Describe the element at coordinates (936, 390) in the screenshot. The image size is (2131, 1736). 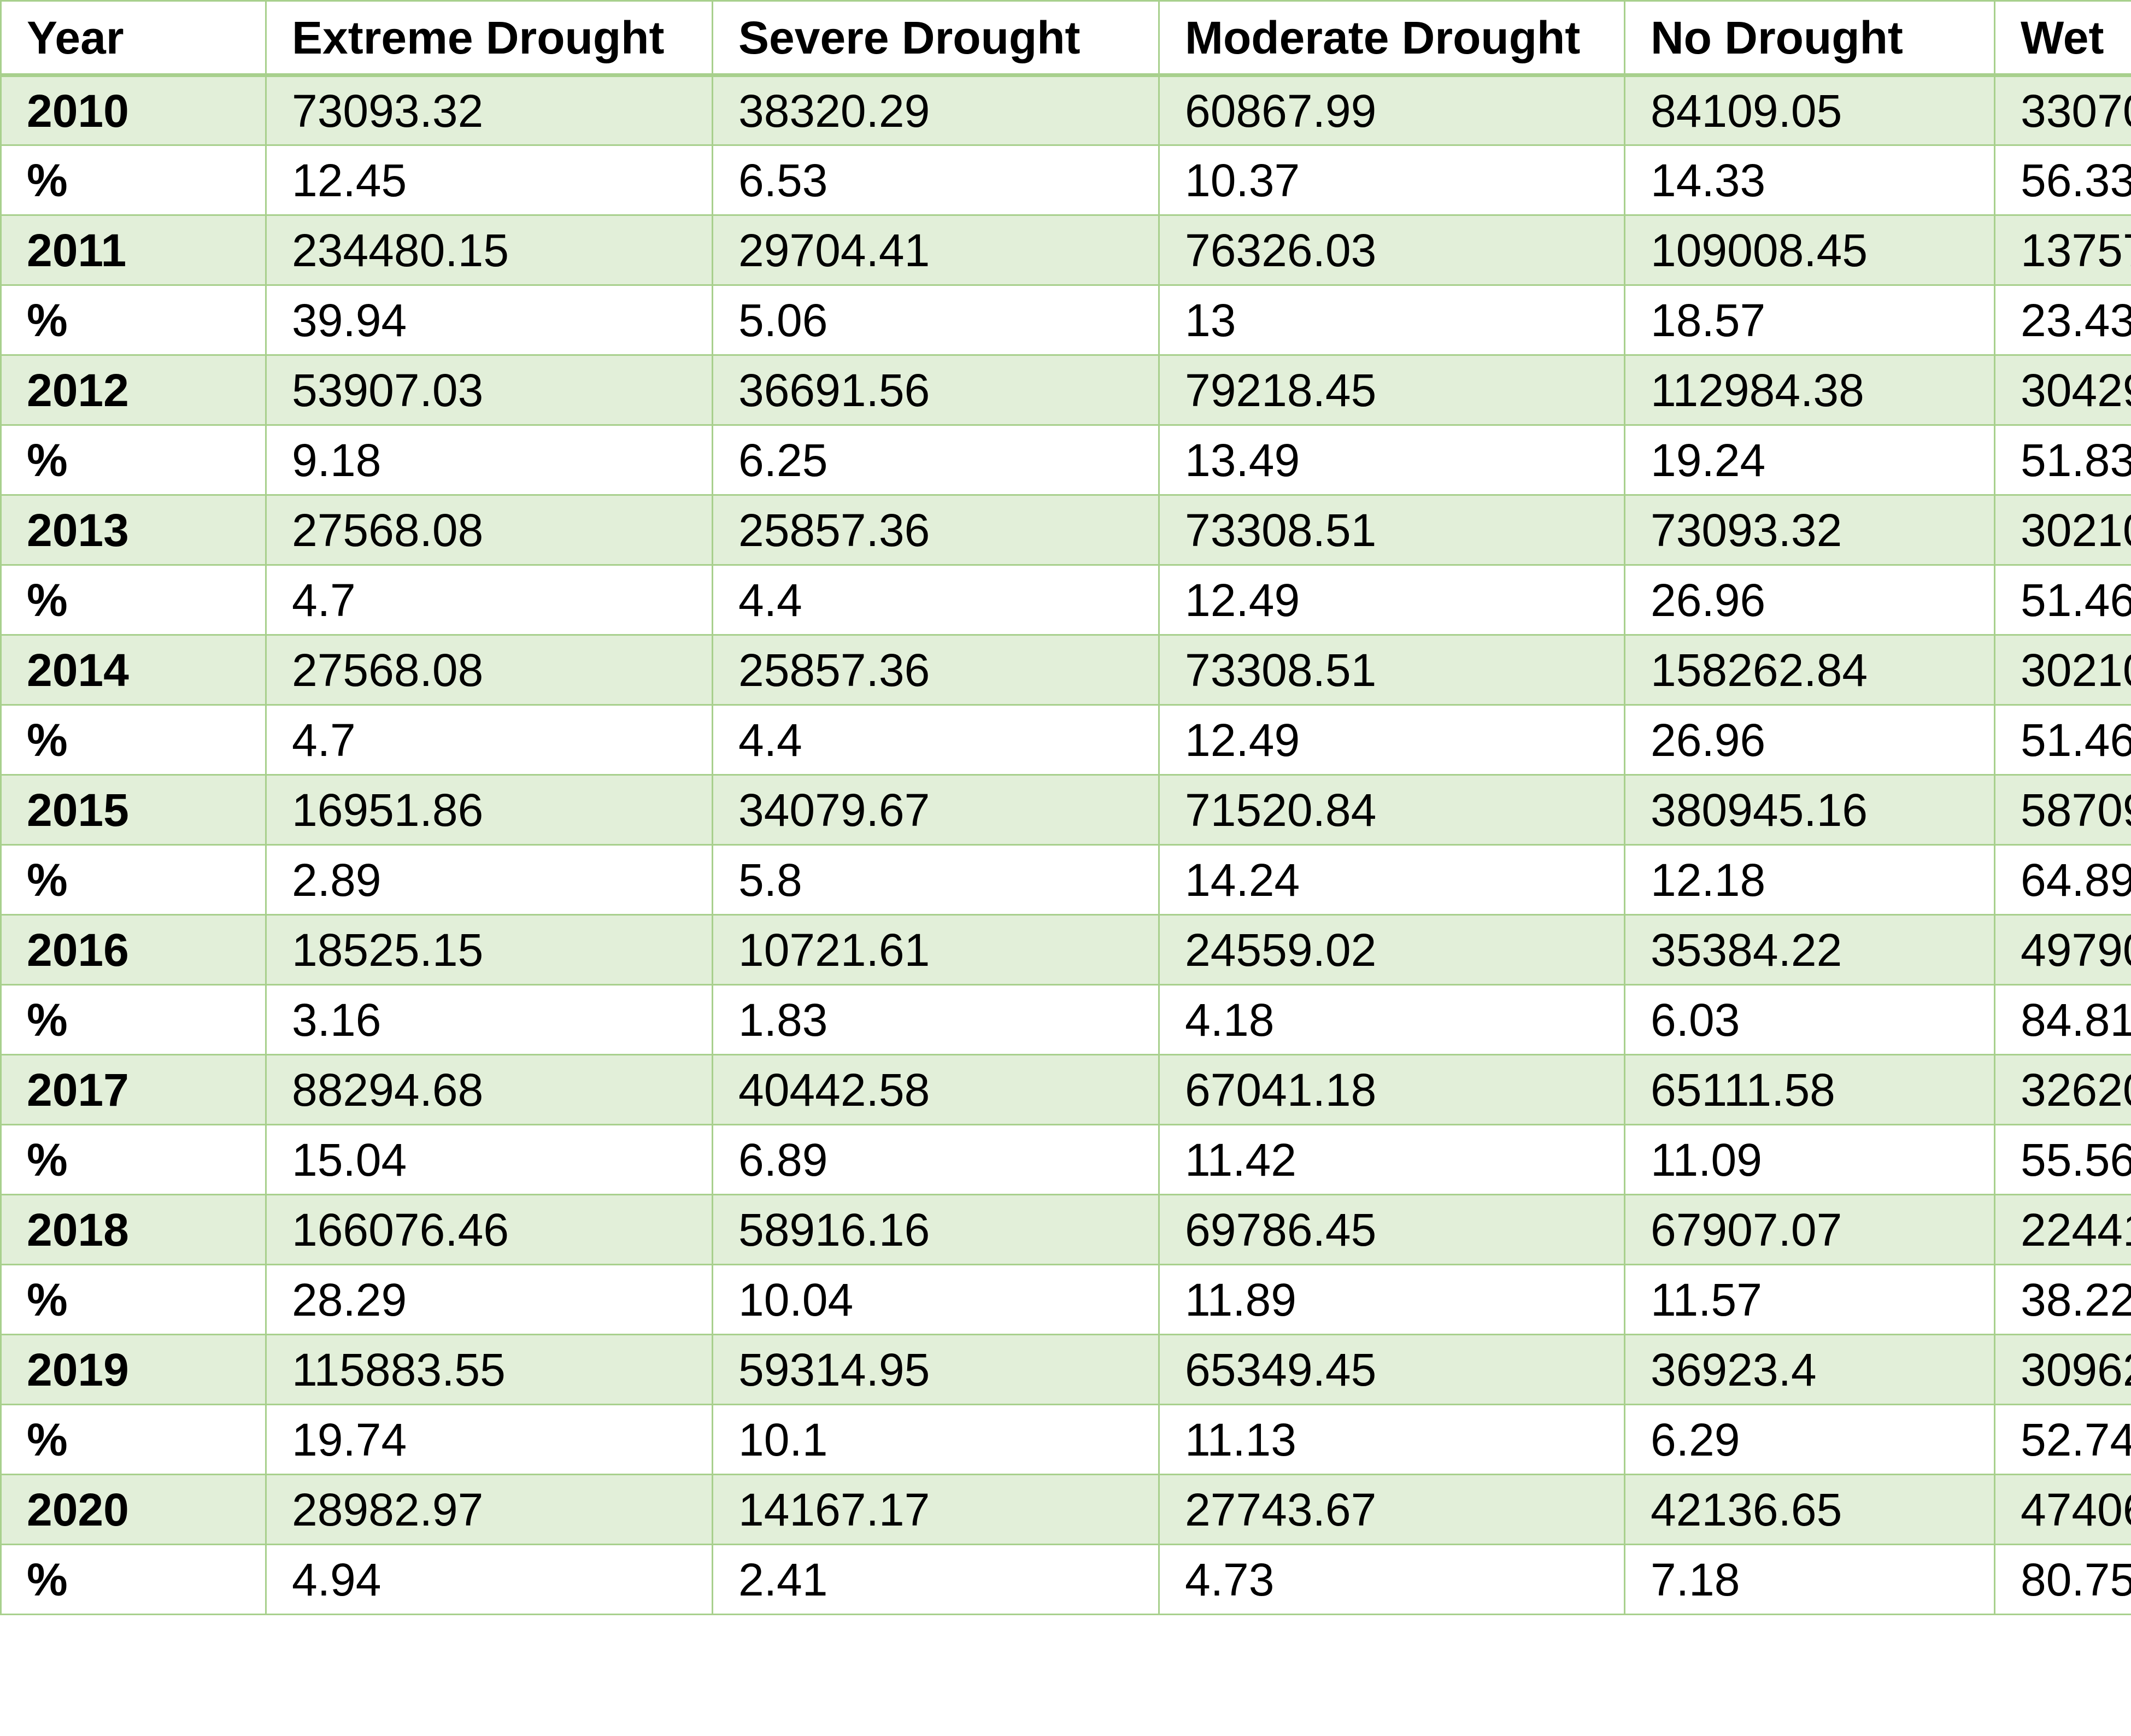
I see `cell-severe-drought: 36691.56` at that location.